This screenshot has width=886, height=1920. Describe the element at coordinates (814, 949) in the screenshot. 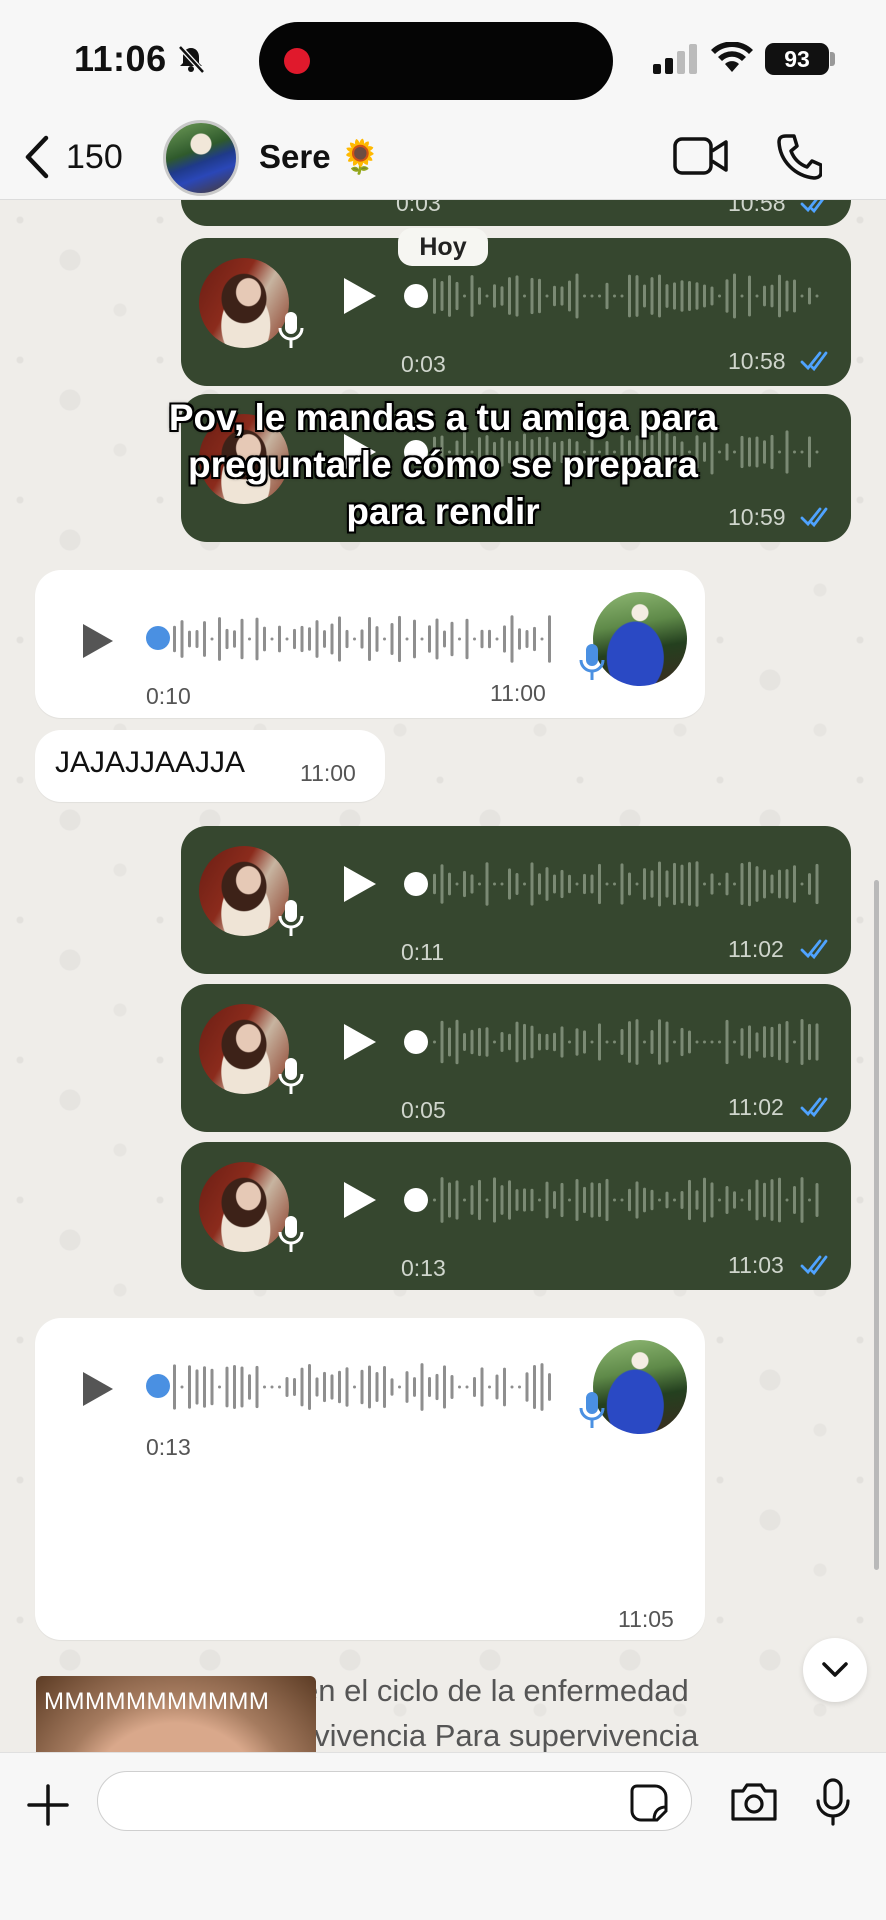

I see `read-ticks-icon` at that location.